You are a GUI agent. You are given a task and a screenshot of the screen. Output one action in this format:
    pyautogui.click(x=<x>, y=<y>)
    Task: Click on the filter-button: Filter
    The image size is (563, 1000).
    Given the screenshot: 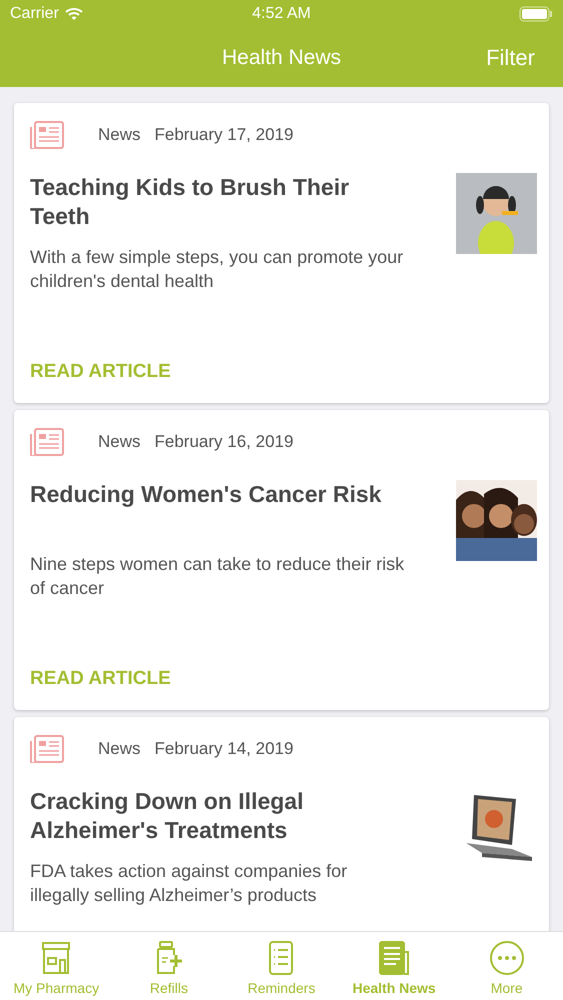 What is the action you would take?
    pyautogui.click(x=510, y=57)
    